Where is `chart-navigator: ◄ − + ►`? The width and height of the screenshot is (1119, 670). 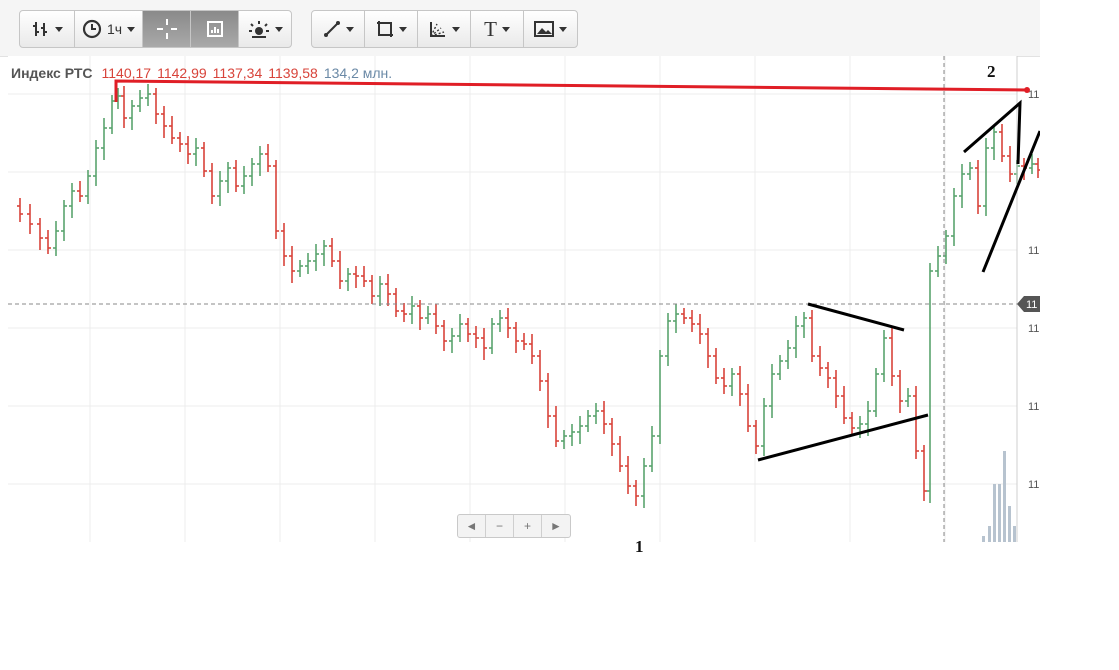 chart-navigator: ◄ − + ► is located at coordinates (514, 526).